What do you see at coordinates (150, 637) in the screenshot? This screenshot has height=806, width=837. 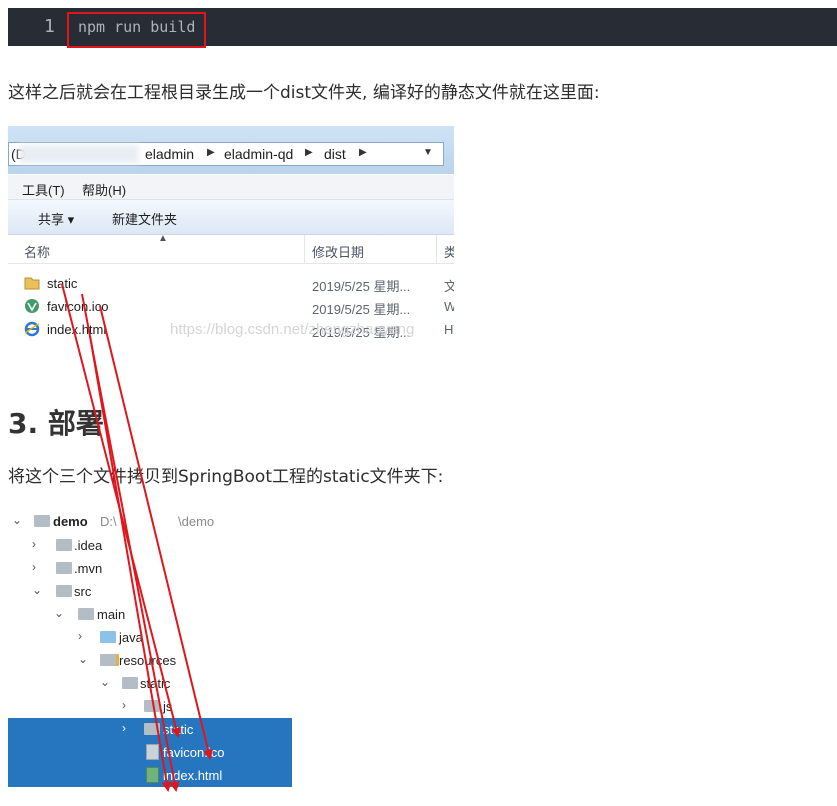 I see `tree-node: › java` at bounding box center [150, 637].